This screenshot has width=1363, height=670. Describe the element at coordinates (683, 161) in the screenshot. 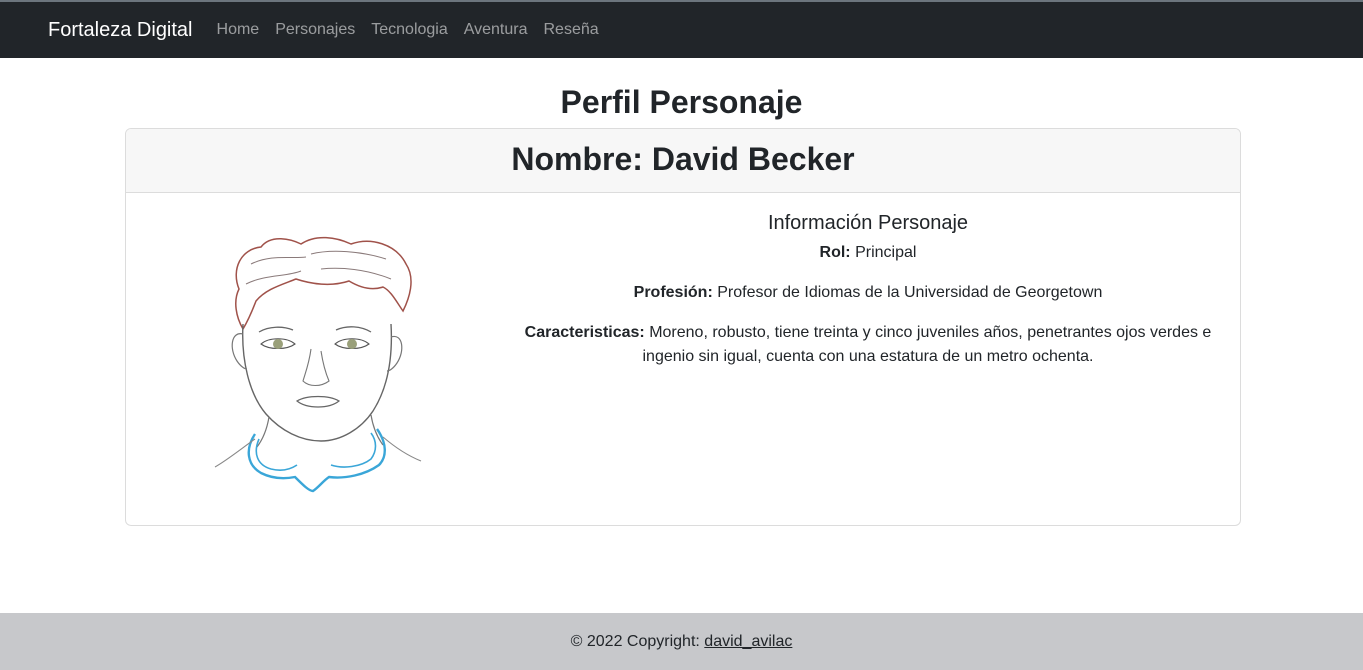

I see `character-name-header: Nombre: David Becker` at that location.